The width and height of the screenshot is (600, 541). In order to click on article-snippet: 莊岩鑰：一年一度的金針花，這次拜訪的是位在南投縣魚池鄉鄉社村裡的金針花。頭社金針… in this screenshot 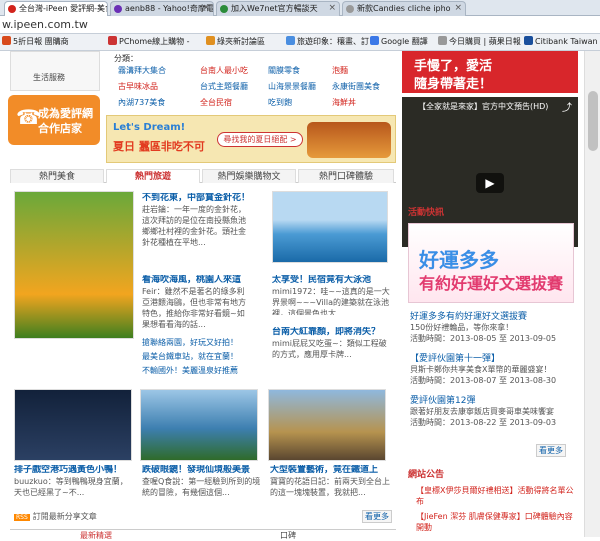, I will do `click(194, 226)`.